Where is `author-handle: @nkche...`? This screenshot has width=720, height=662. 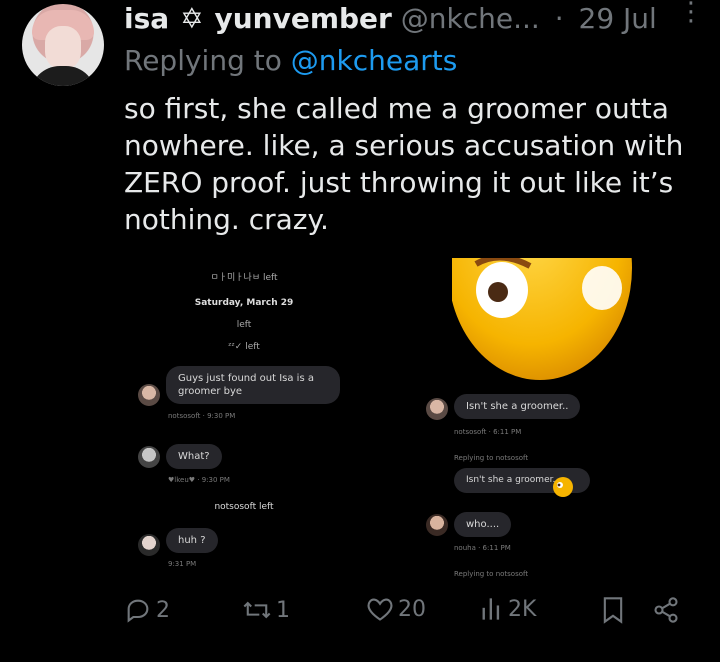 author-handle: @nkche... is located at coordinates (470, 18).